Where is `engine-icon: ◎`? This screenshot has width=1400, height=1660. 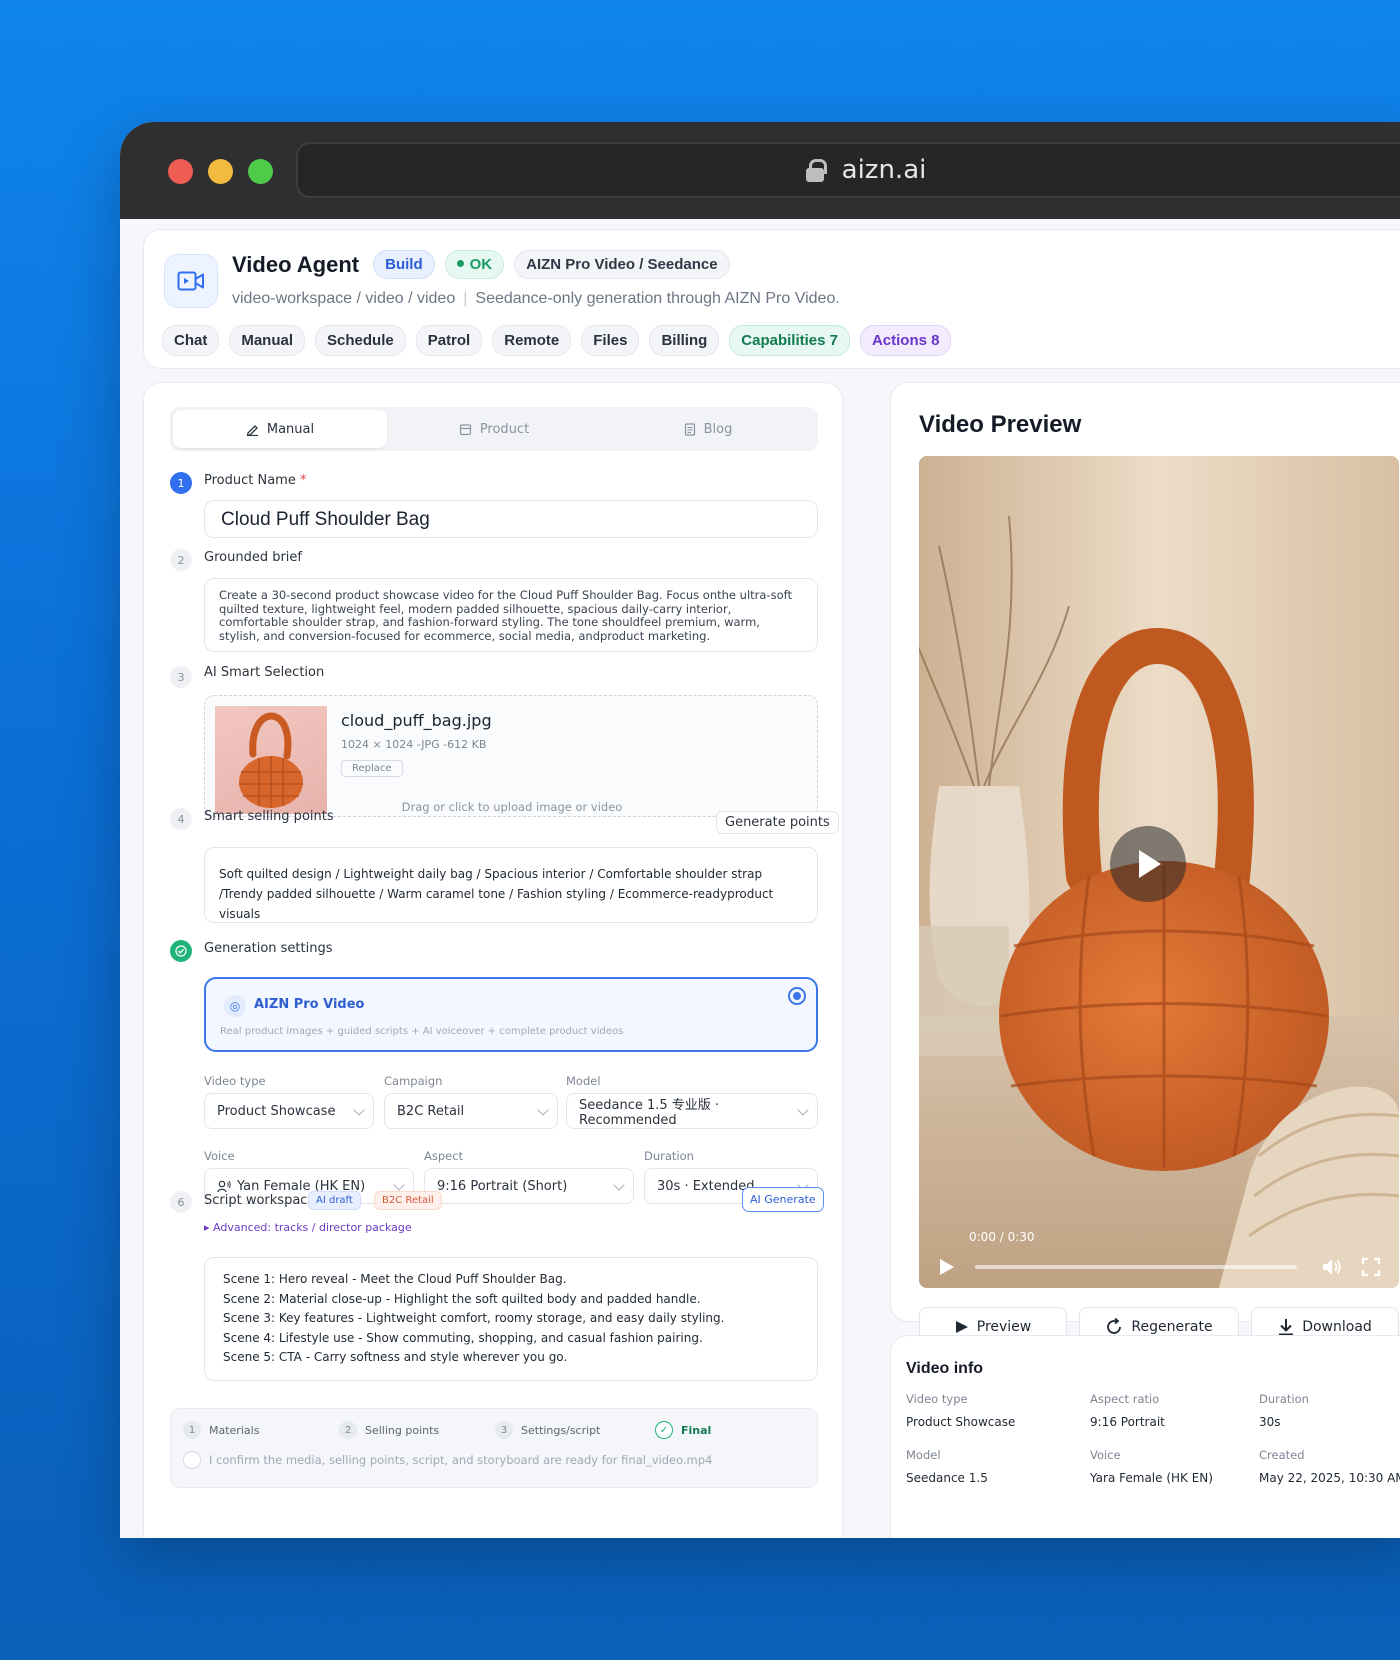 engine-icon: ◎ is located at coordinates (235, 1006).